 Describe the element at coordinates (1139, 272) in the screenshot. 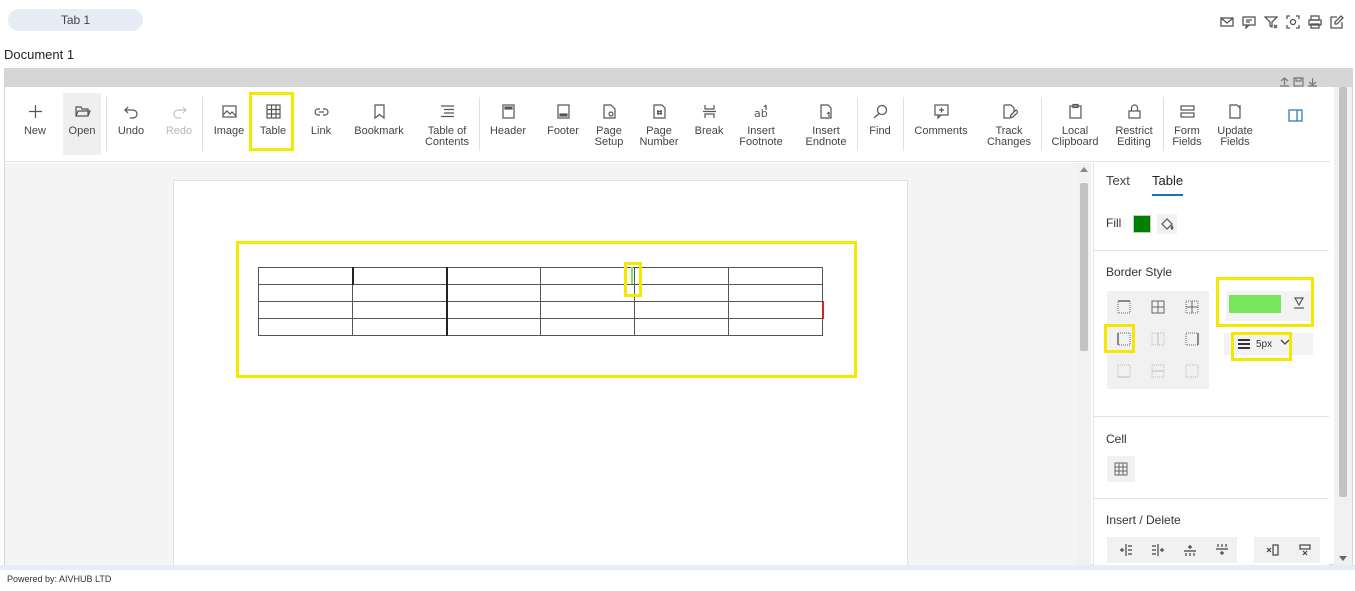

I see `border-style-title: Border Style` at that location.